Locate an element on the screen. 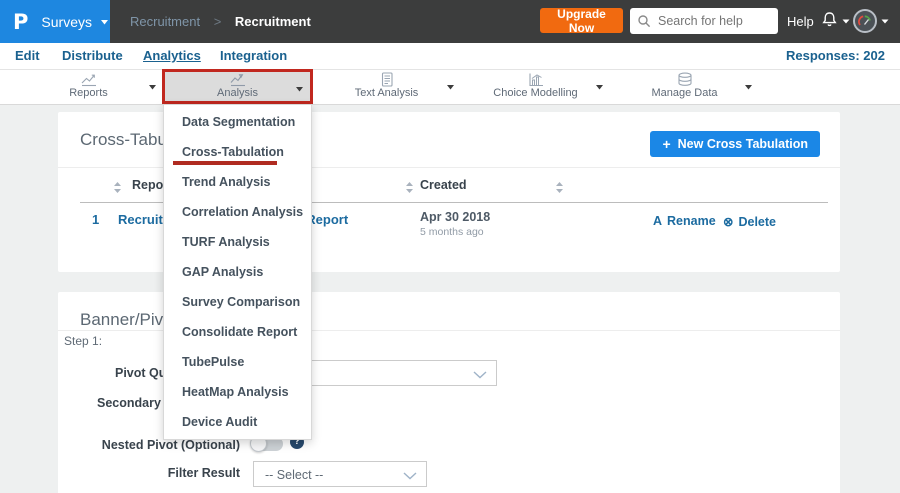 The height and width of the screenshot is (493, 900). toolbar-manage-data: Manage Data is located at coordinates (684, 86).